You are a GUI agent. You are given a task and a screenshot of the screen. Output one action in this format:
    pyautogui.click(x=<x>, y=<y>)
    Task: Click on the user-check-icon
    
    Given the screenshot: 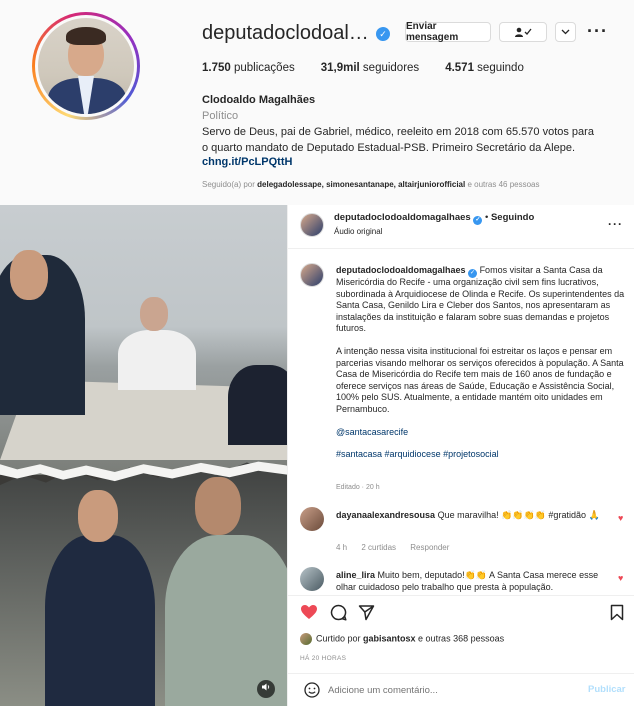 What is the action you would take?
    pyautogui.click(x=523, y=32)
    